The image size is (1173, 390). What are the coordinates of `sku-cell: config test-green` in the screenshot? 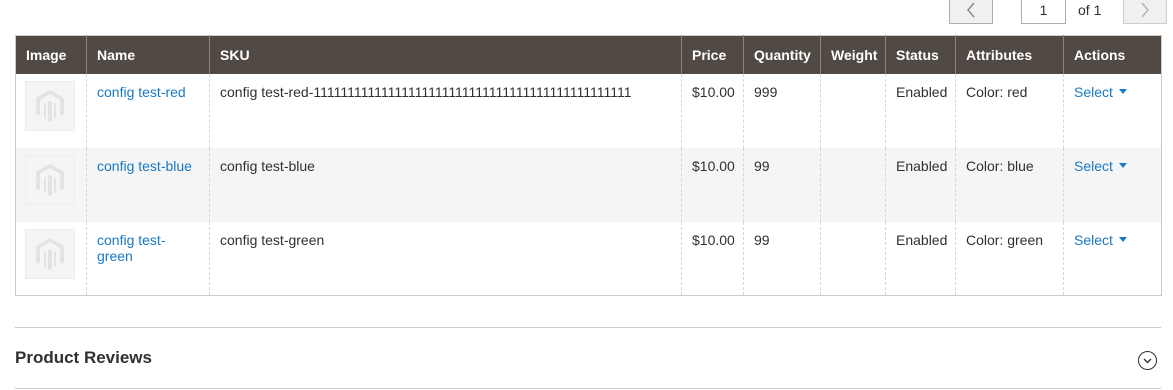 It's located at (445, 258).